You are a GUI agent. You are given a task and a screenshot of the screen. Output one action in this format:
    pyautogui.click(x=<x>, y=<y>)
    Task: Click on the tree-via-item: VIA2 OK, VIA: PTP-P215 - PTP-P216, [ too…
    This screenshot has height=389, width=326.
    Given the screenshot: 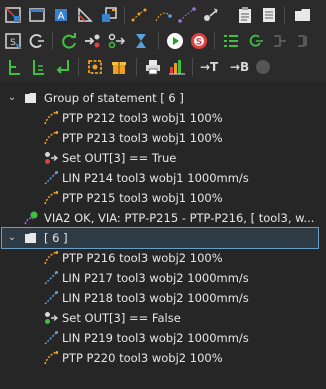 What is the action you would take?
    pyautogui.click(x=163, y=218)
    